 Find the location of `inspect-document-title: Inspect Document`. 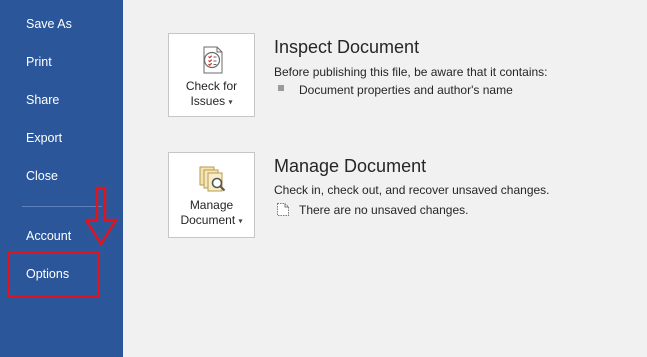

inspect-document-title: Inspect Document is located at coordinates (347, 47).